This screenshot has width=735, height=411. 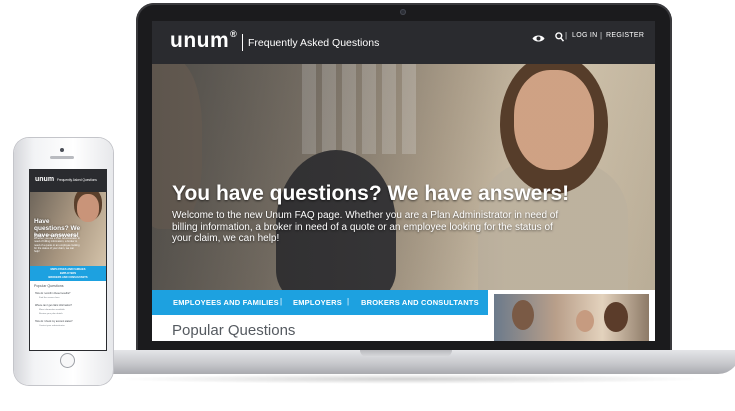 What do you see at coordinates (68, 277) in the screenshot?
I see `mobile-nav-brokers-and-consultants: BROKERS AND CONSULTANTS` at bounding box center [68, 277].